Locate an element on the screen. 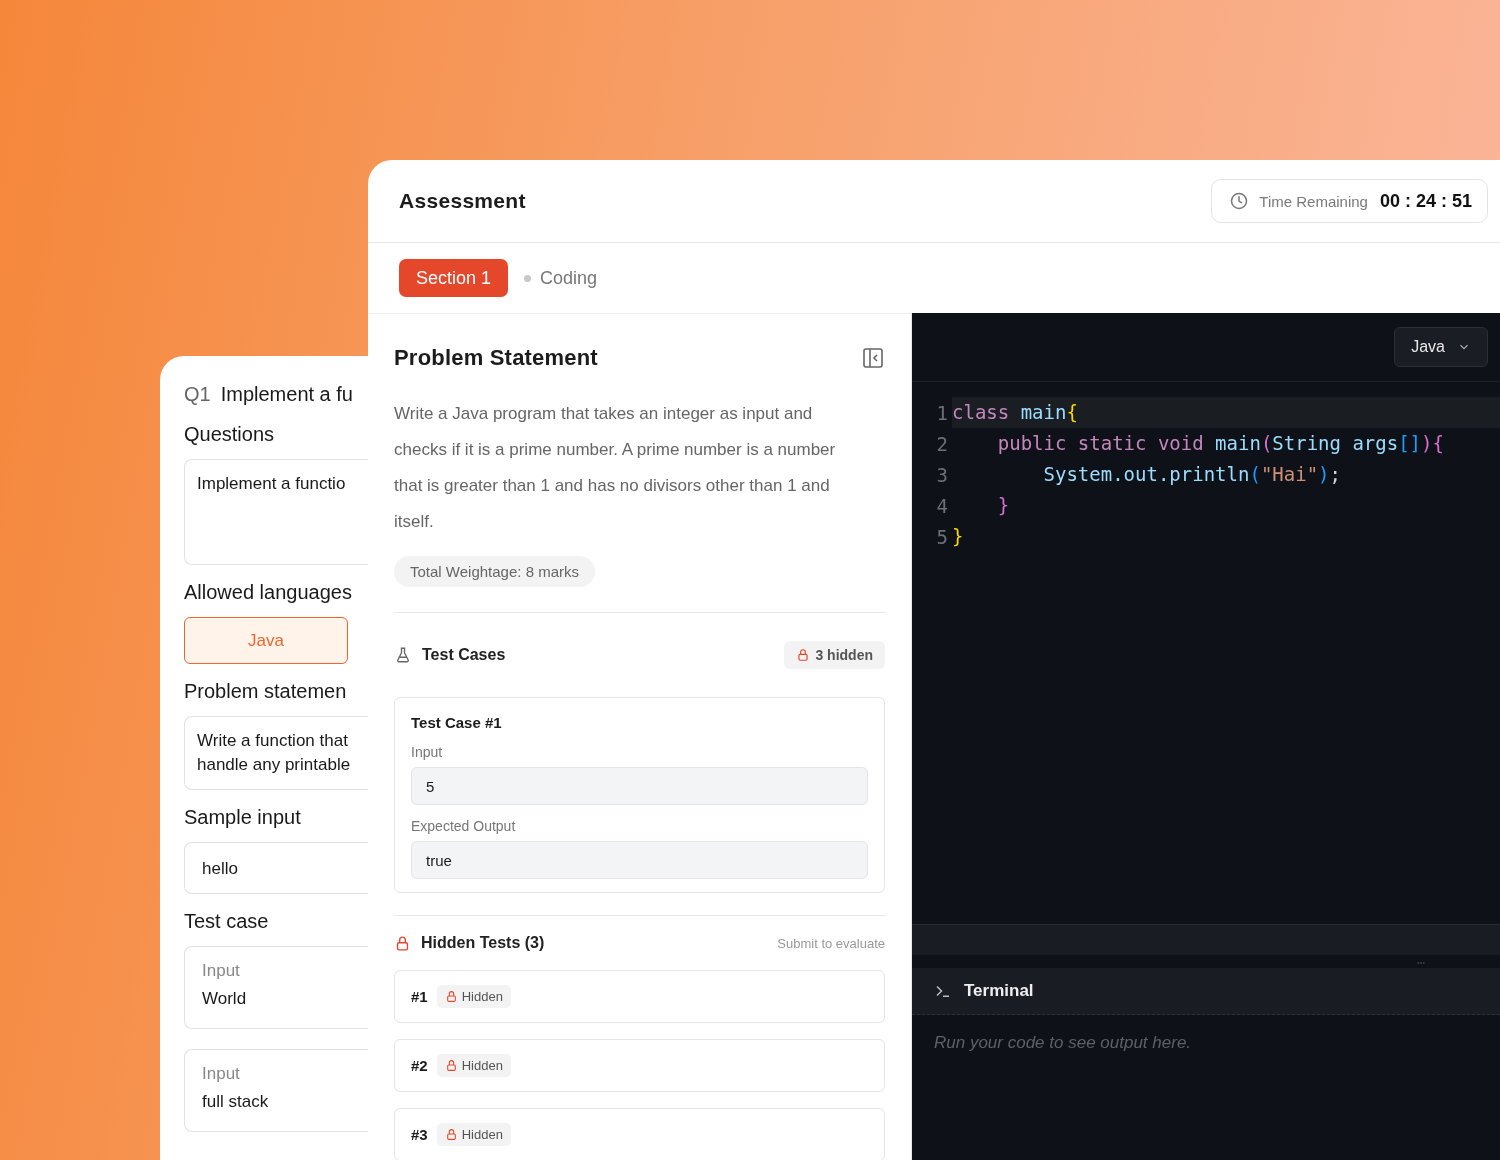 The image size is (1500, 1160). section-tab: Coding is located at coordinates (561, 278).